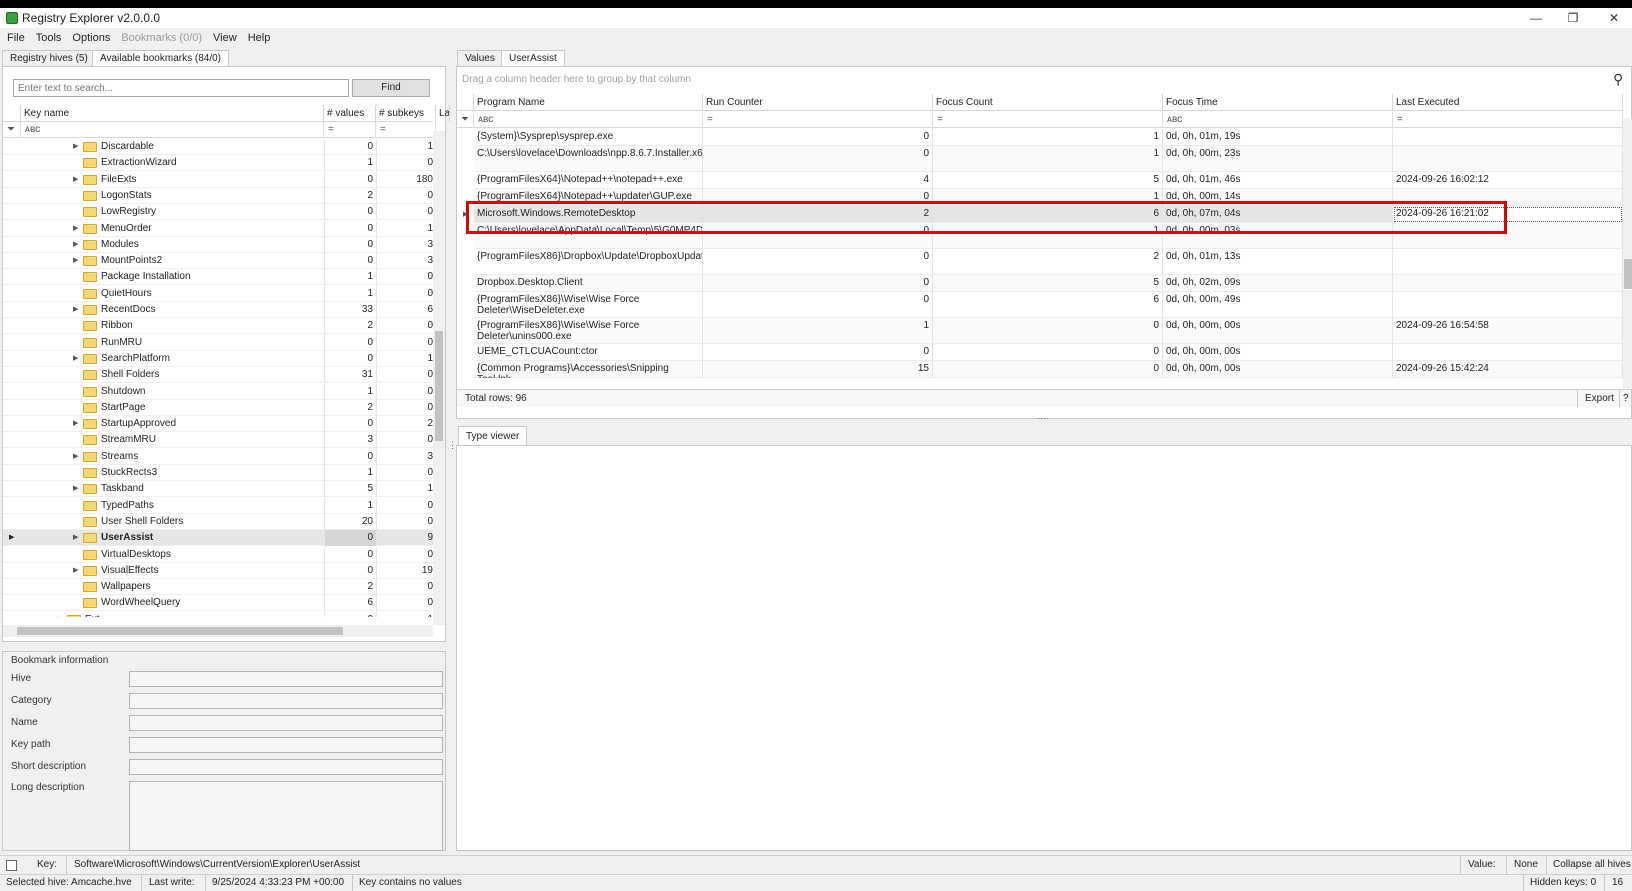 This screenshot has width=1632, height=891. I want to click on menu-options: Options, so click(89, 36).